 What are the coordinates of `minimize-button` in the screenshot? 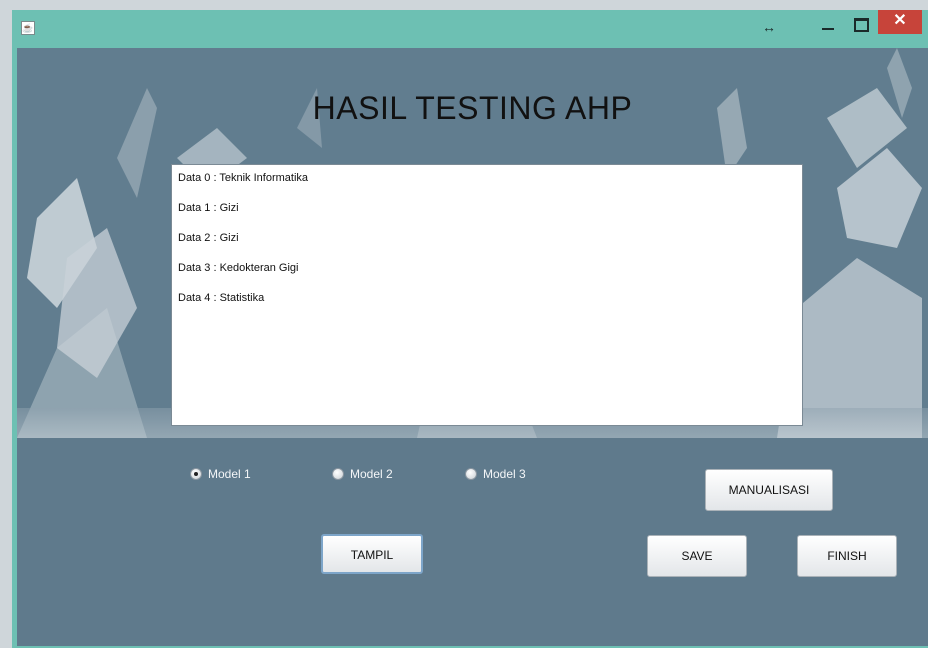 It's located at (829, 25).